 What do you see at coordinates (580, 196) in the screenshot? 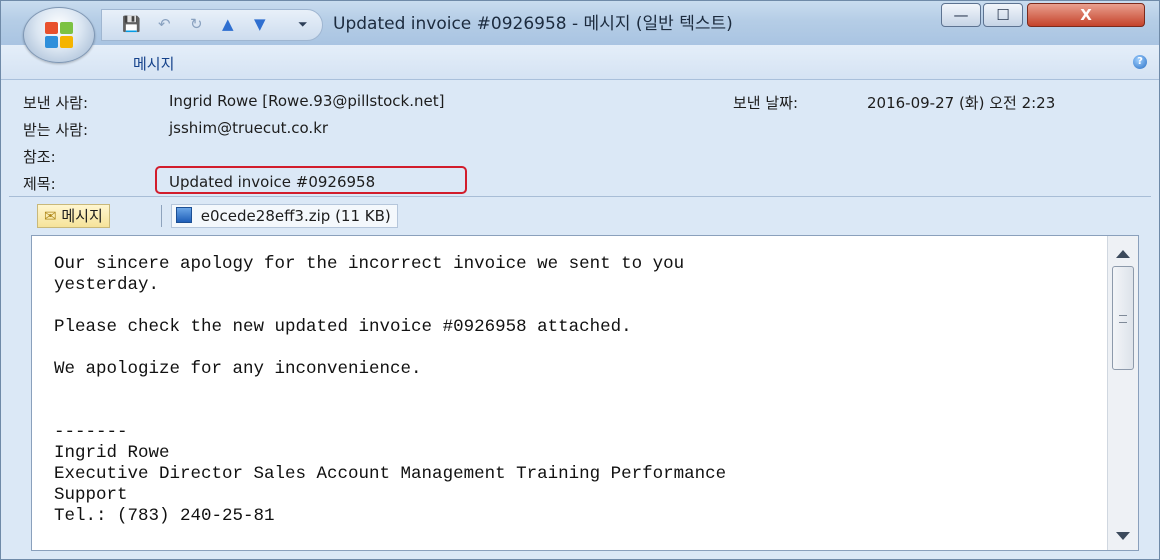
I see `header-divider` at bounding box center [580, 196].